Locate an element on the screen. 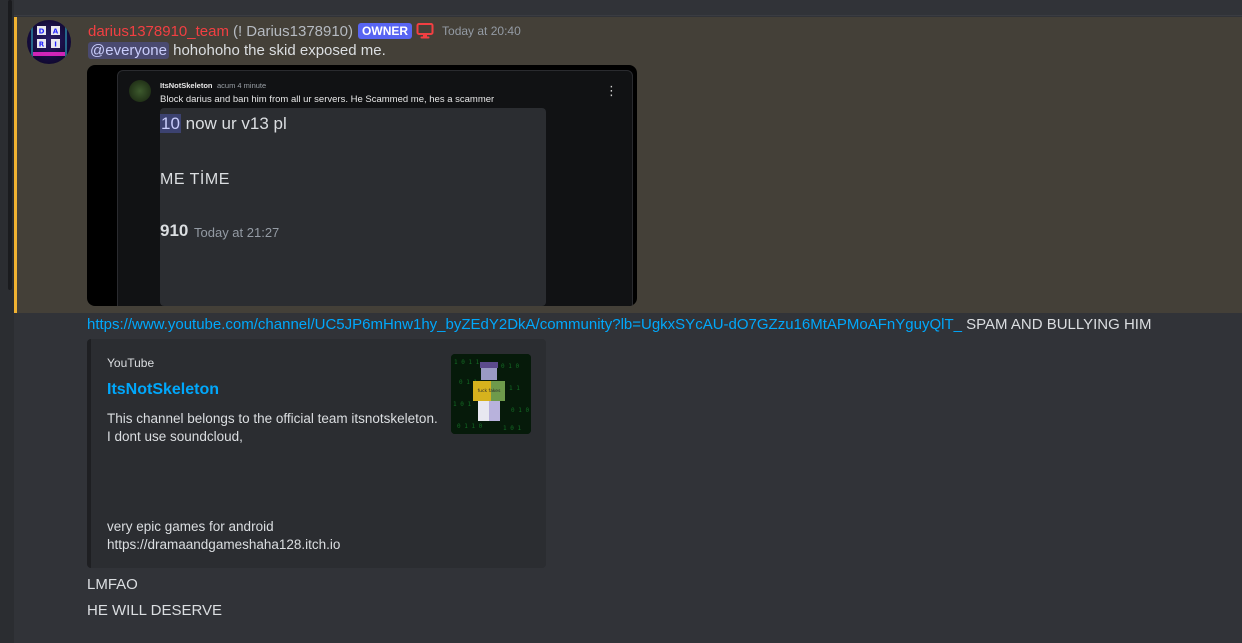 The image size is (1242, 643). link-message-suffix: SPAM AND BULLYING HIM is located at coordinates (1056, 324).